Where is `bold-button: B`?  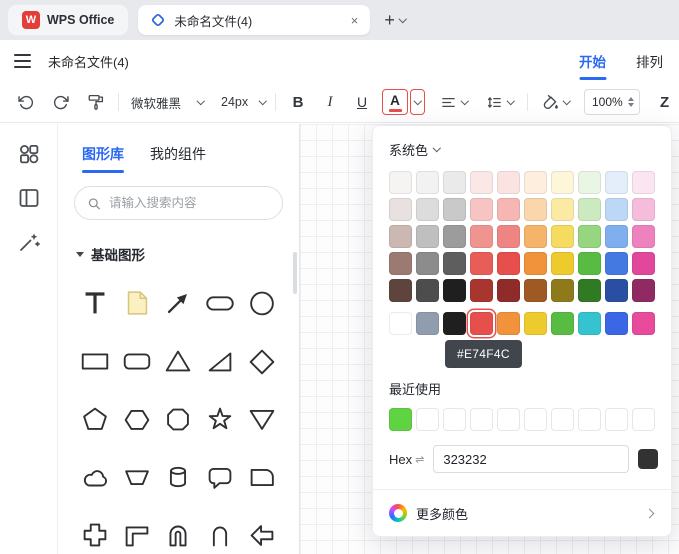
bold-button: B is located at coordinates (298, 102).